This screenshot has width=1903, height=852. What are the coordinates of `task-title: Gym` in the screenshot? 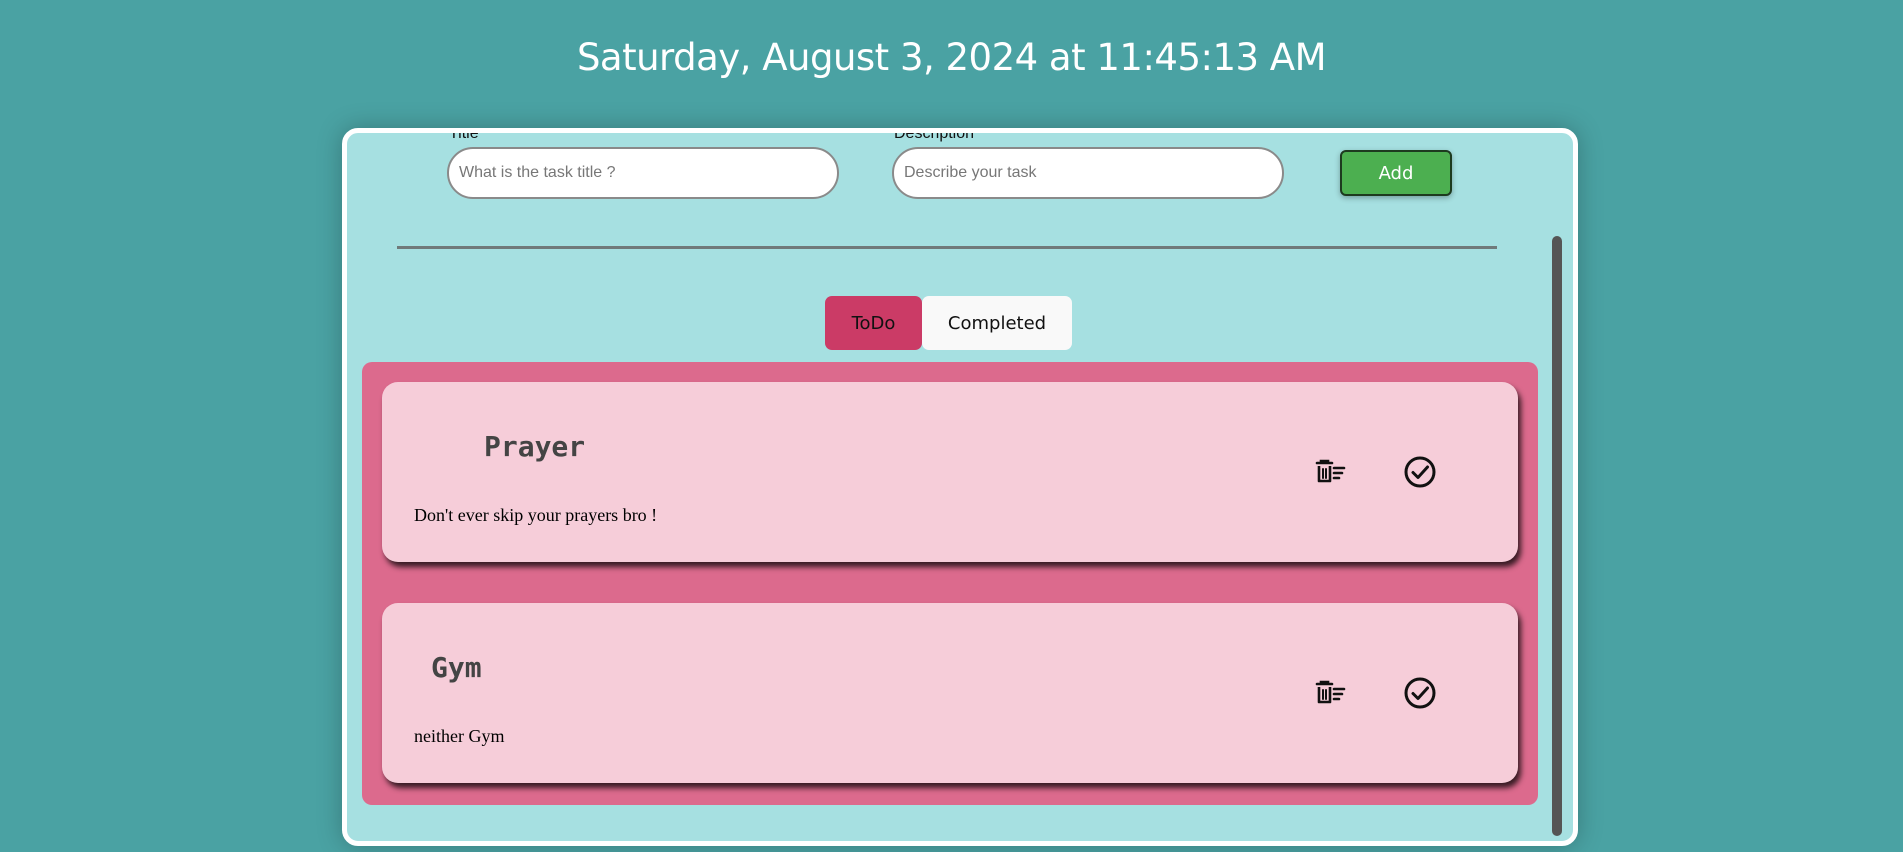 It's located at (456, 667).